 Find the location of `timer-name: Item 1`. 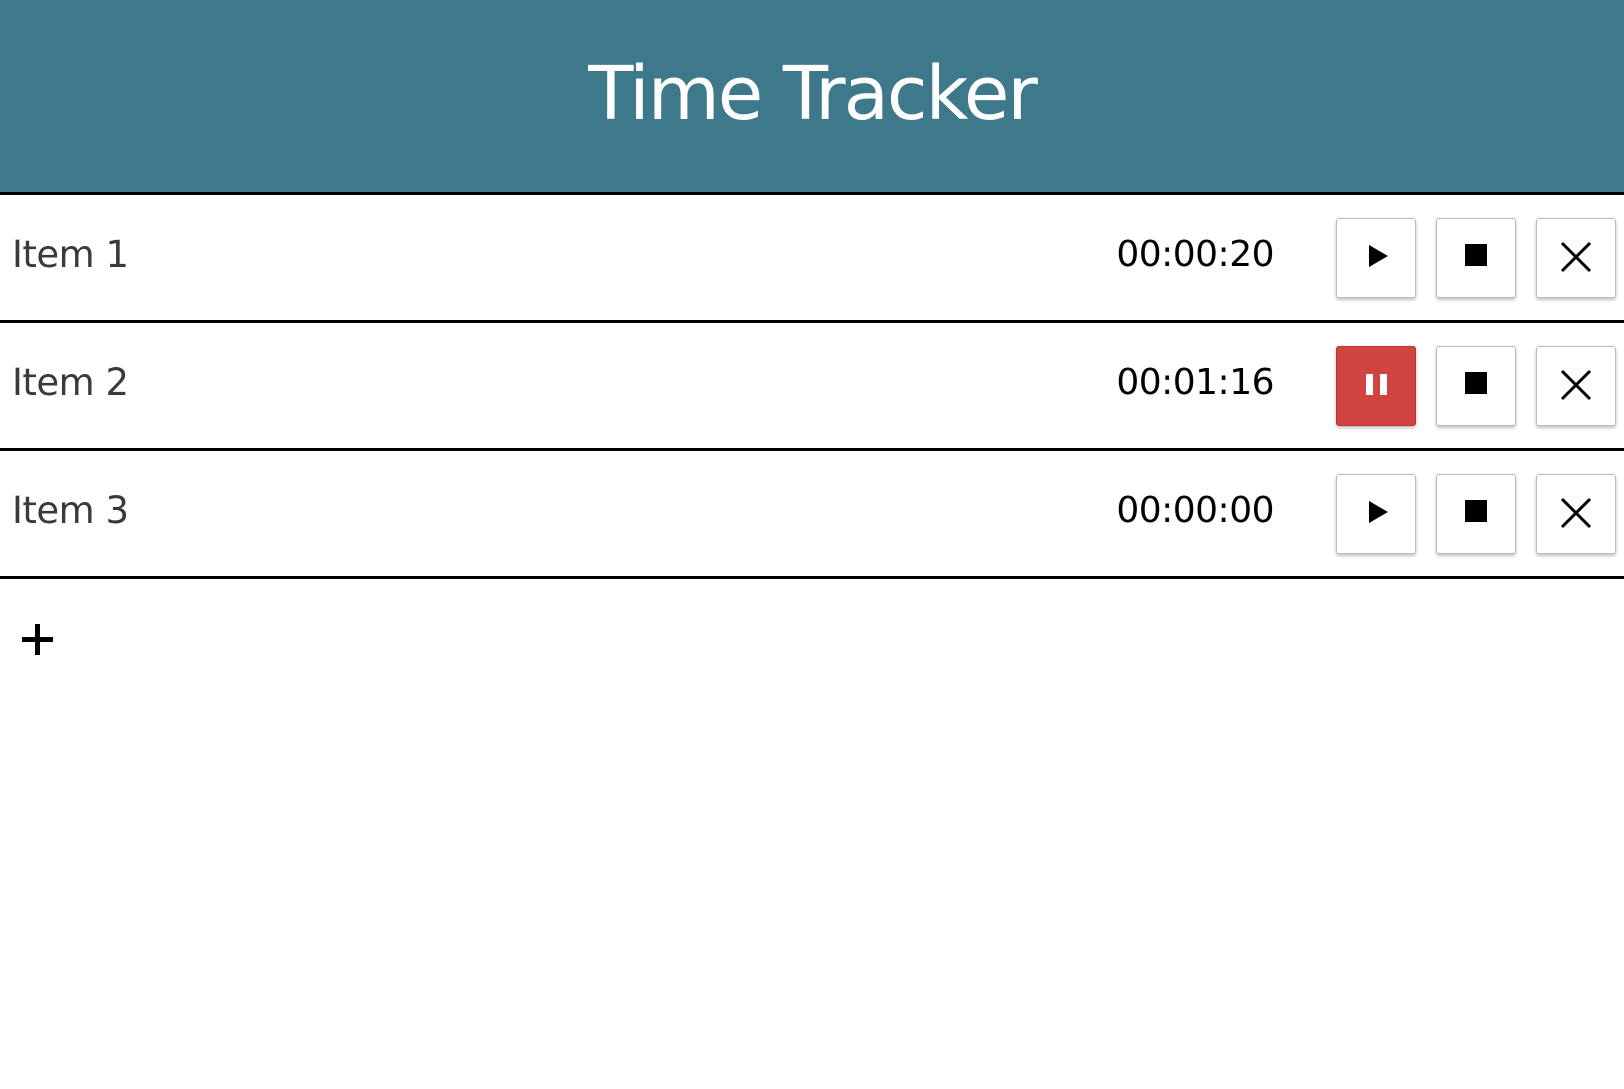

timer-name: Item 1 is located at coordinates (70, 254).